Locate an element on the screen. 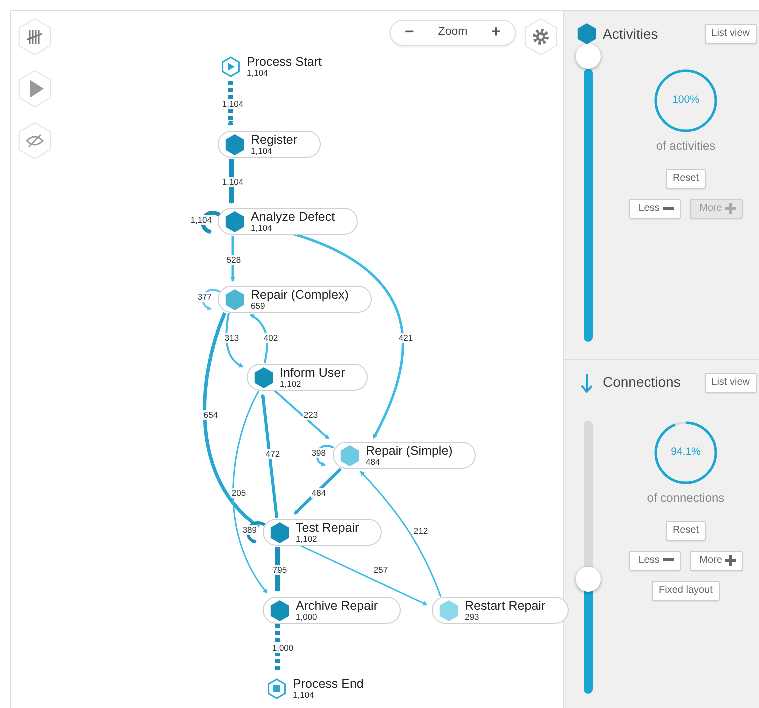  fixed-layout-button: Fixed layout is located at coordinates (686, 590).